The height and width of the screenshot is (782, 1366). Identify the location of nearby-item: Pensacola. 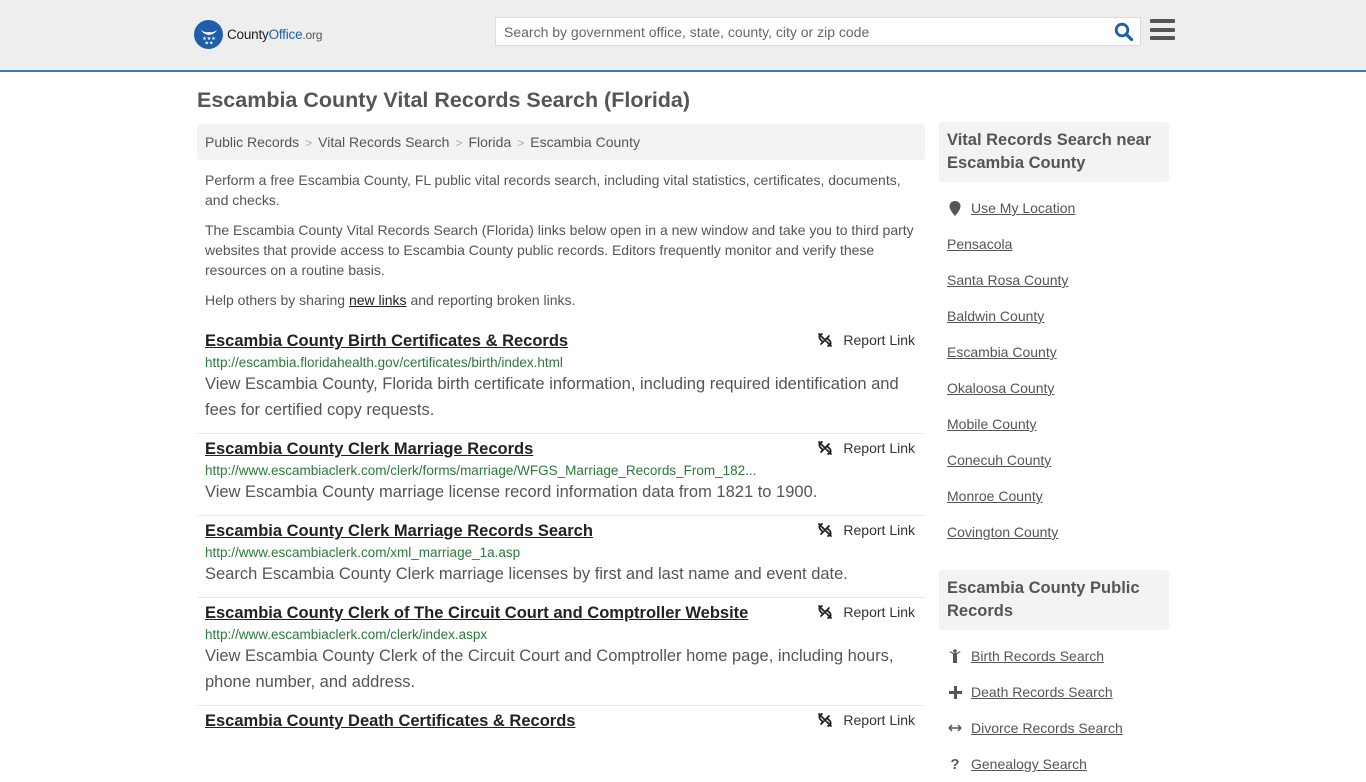
(1054, 244).